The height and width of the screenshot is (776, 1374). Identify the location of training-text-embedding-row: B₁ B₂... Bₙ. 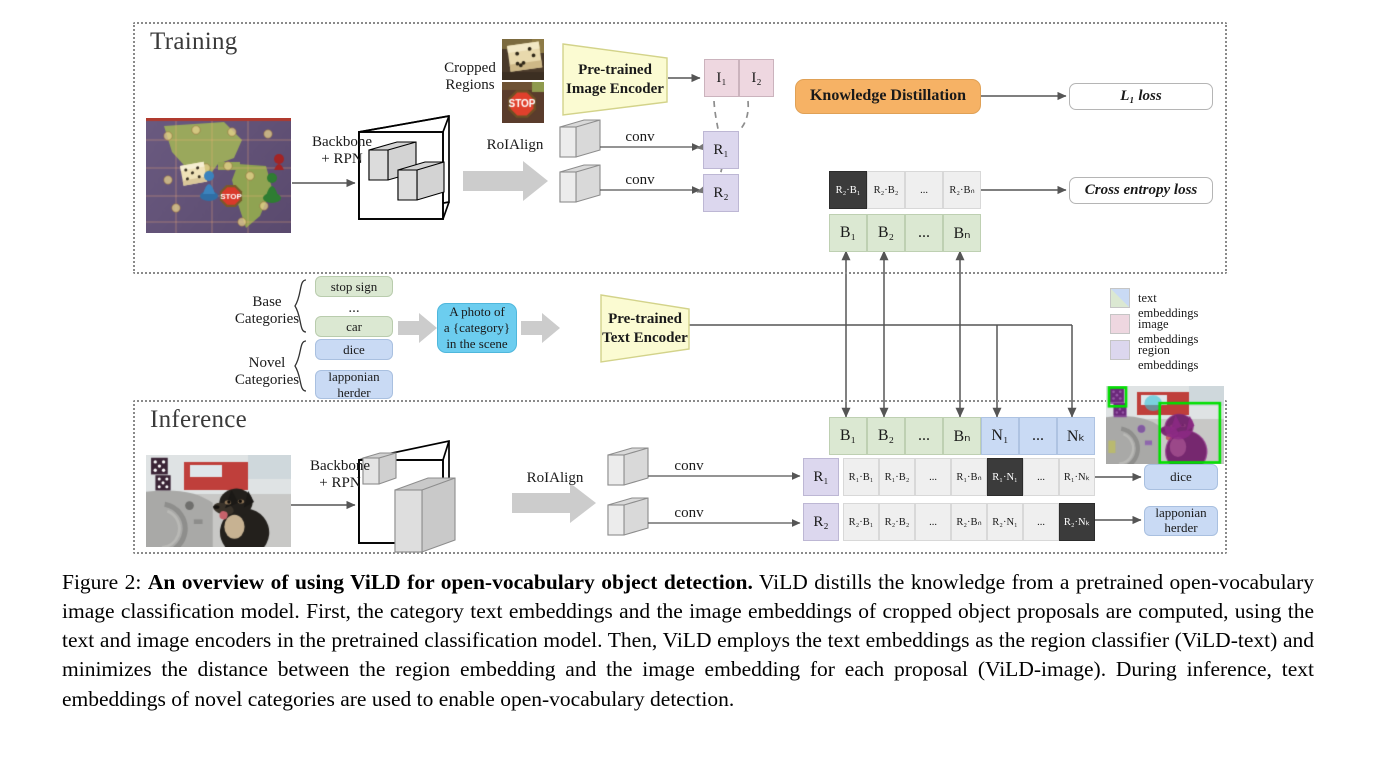
(905, 233).